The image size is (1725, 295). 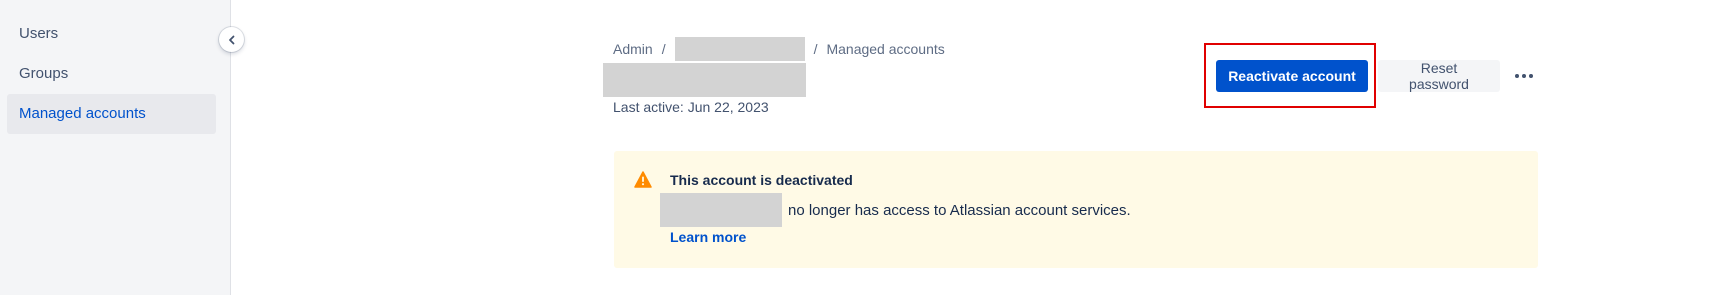 What do you see at coordinates (1292, 76) in the screenshot?
I see `reactivate-account-button: Reactivate account` at bounding box center [1292, 76].